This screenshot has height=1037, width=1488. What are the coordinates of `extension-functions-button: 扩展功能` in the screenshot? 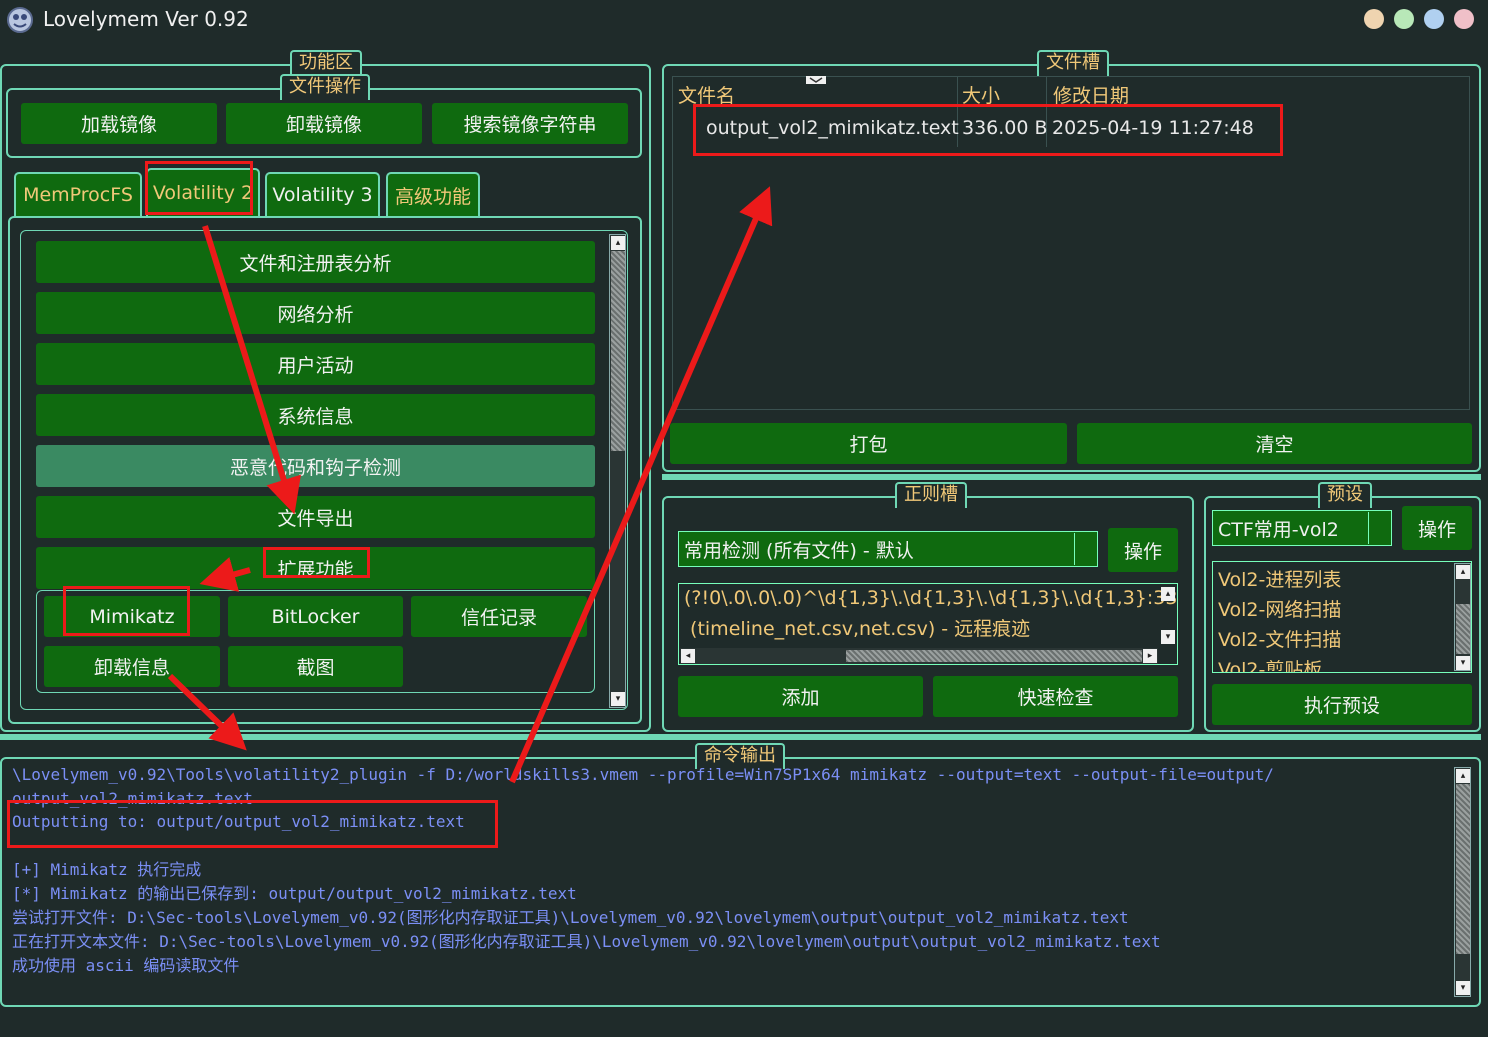 It's located at (315, 568).